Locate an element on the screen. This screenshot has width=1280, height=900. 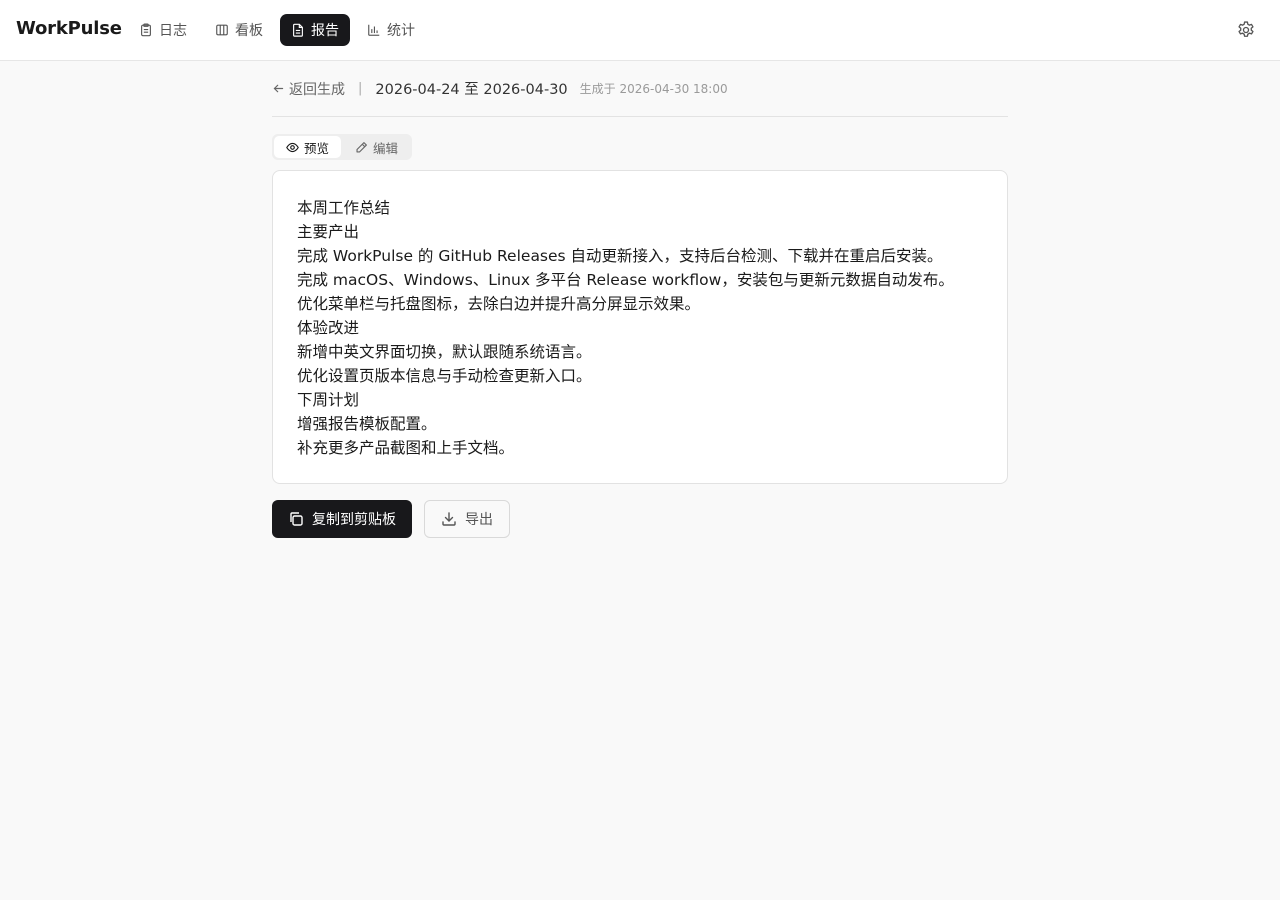
nav-item-report: 报告 is located at coordinates (315, 30).